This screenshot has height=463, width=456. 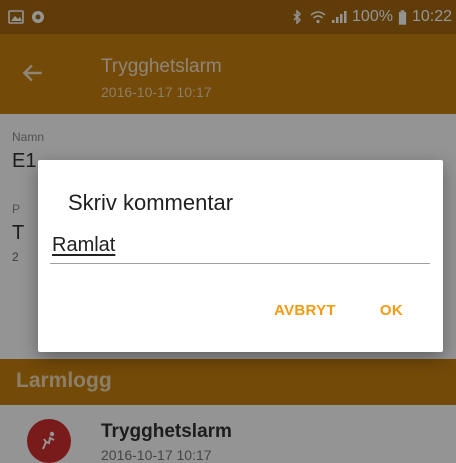 What do you see at coordinates (338, 310) in the screenshot?
I see `dialog-actions: AVBRYT OK` at bounding box center [338, 310].